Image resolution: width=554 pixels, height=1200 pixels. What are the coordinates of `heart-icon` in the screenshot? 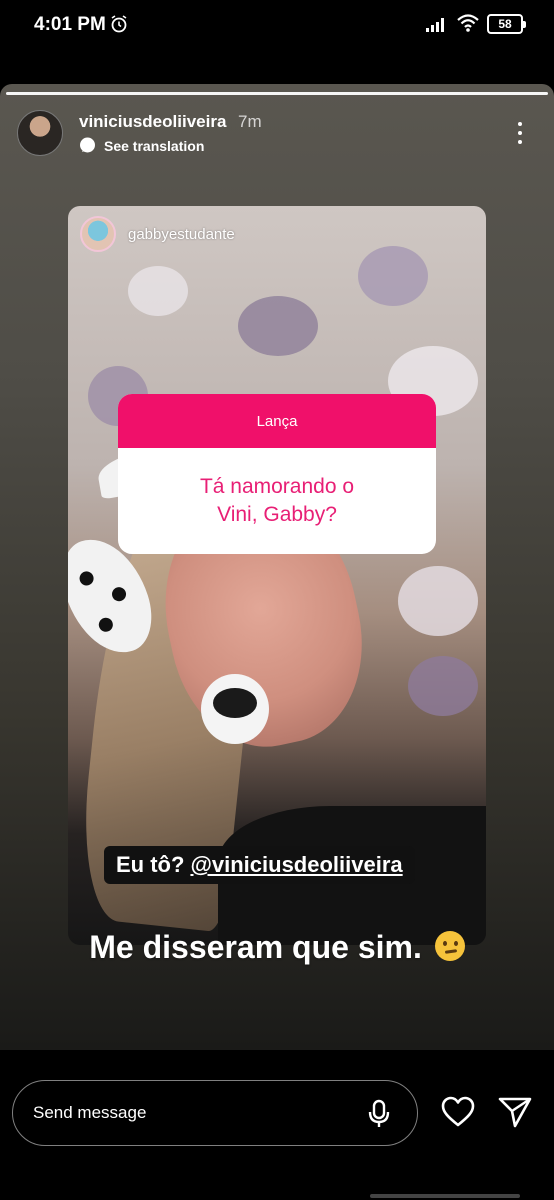 It's located at (458, 1112).